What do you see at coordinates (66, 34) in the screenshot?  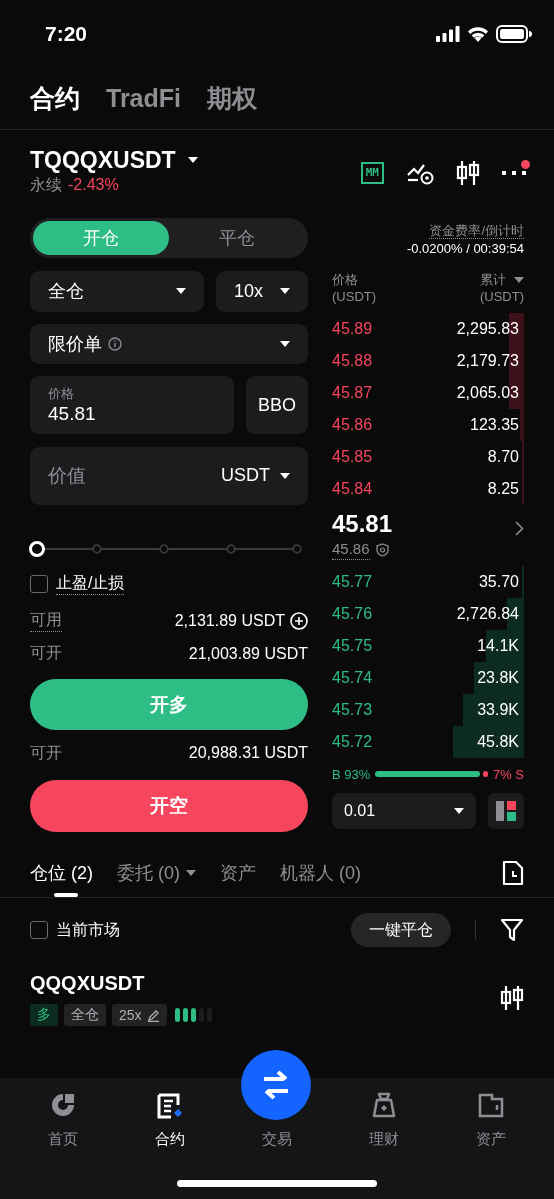 I see `clock: 7:20` at bounding box center [66, 34].